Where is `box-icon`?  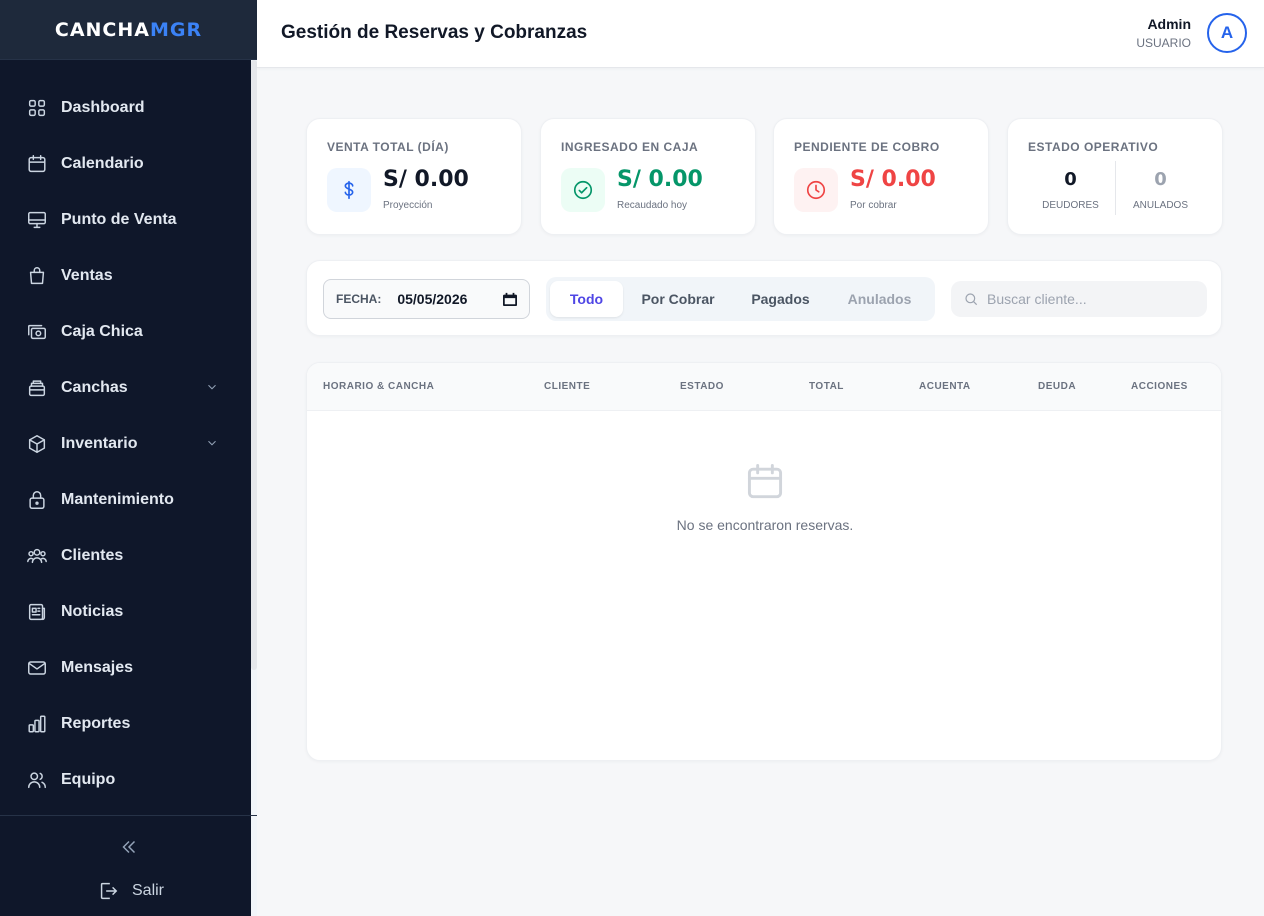 box-icon is located at coordinates (37, 444).